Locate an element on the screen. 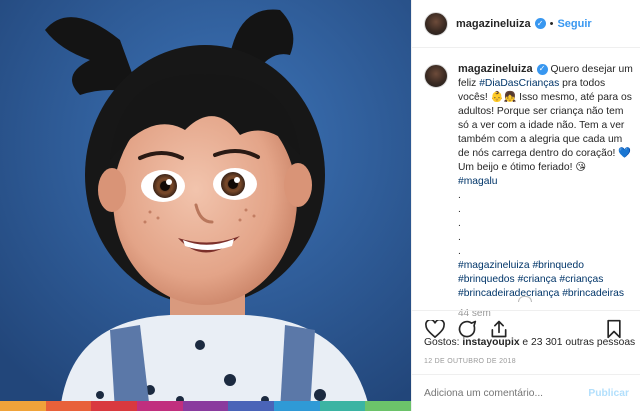 This screenshot has width=640, height=411. hashtag-link: #brincadeiras is located at coordinates (593, 293).